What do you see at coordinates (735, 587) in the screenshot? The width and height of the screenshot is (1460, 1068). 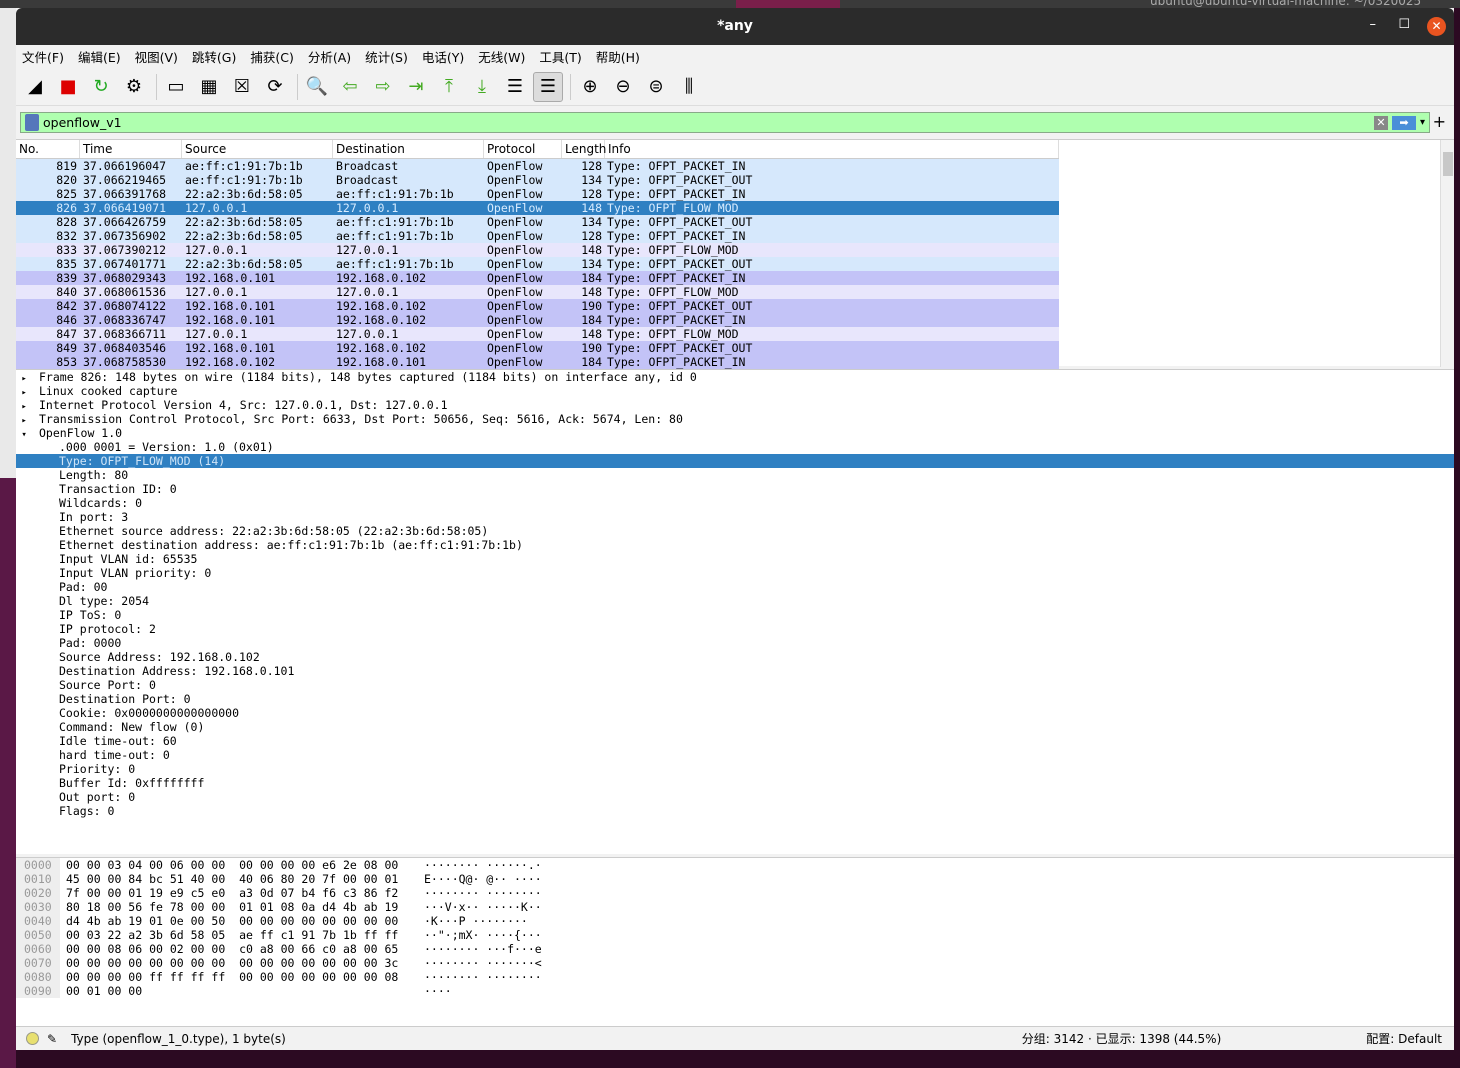 I see `detail-tree-item: Pad: 00` at bounding box center [735, 587].